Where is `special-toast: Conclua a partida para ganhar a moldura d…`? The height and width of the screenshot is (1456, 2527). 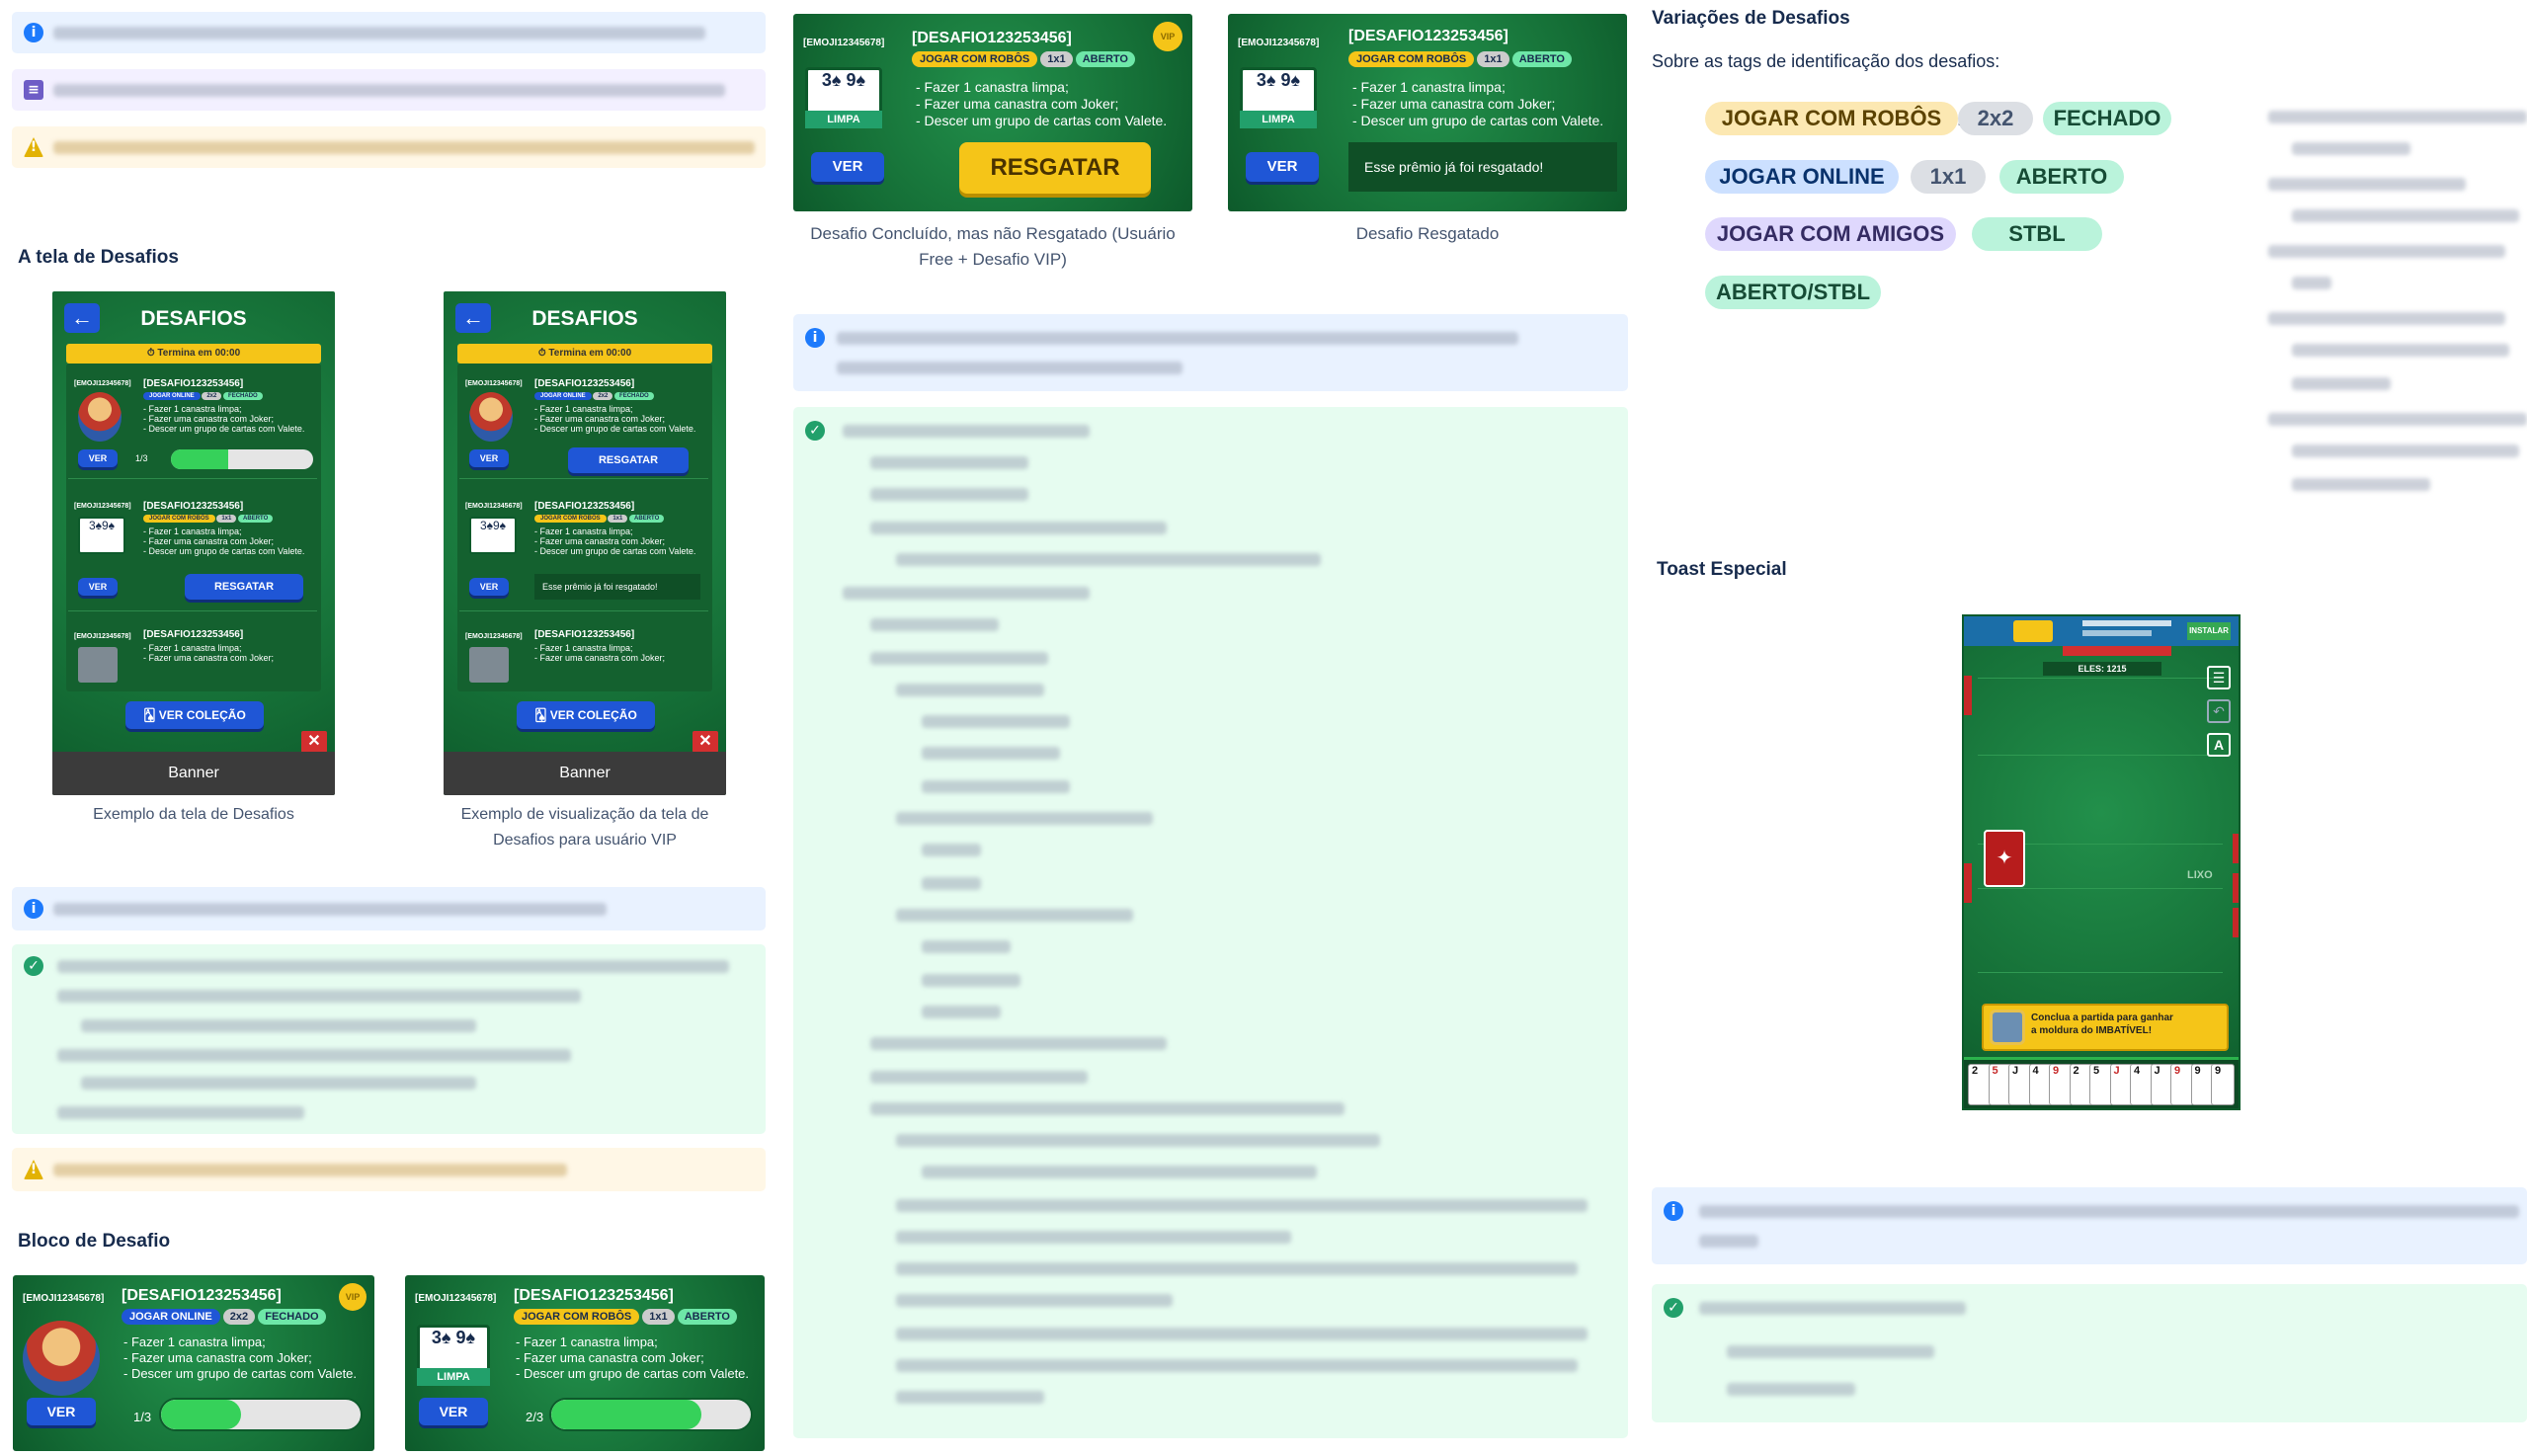 special-toast: Conclua a partida para ganhar a moldura d… is located at coordinates (2105, 1027).